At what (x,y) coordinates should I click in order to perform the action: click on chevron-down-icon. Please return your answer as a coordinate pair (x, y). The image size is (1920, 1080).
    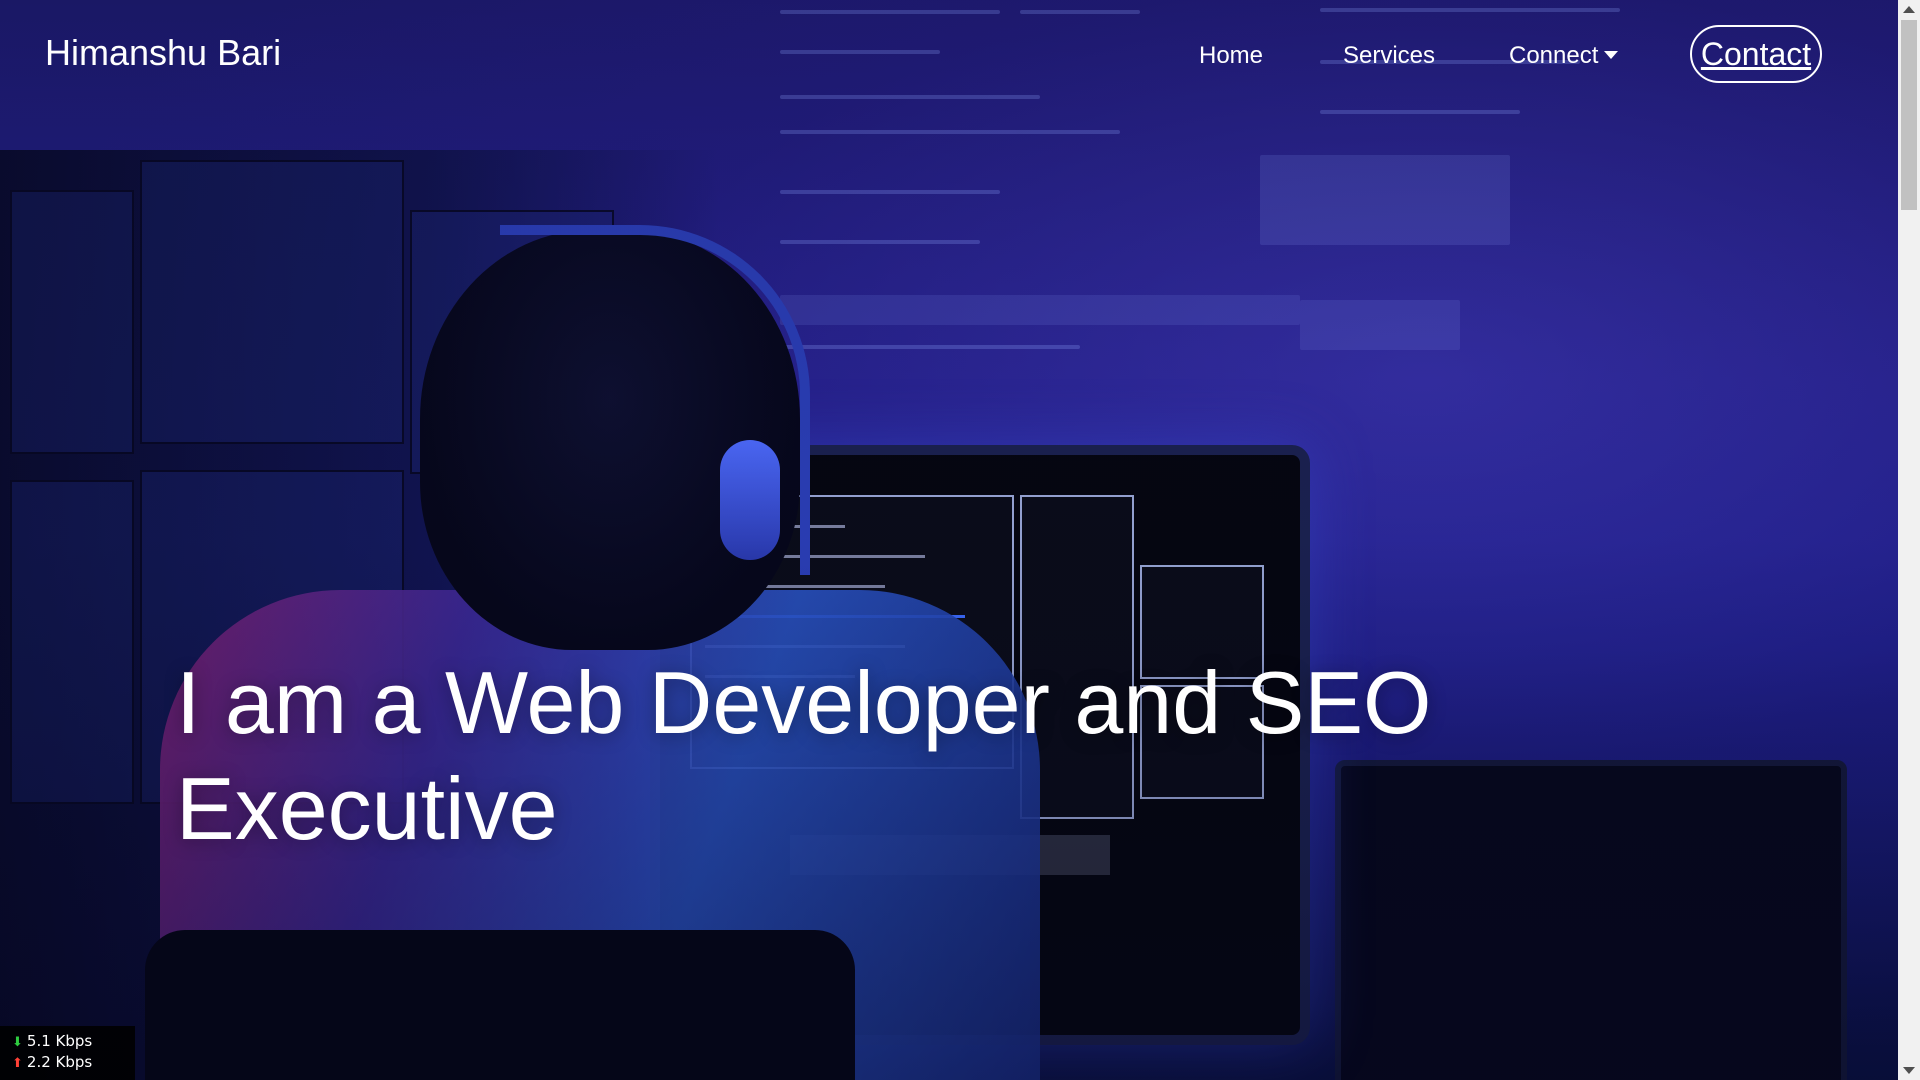
    Looking at the image, I should click on (1611, 54).